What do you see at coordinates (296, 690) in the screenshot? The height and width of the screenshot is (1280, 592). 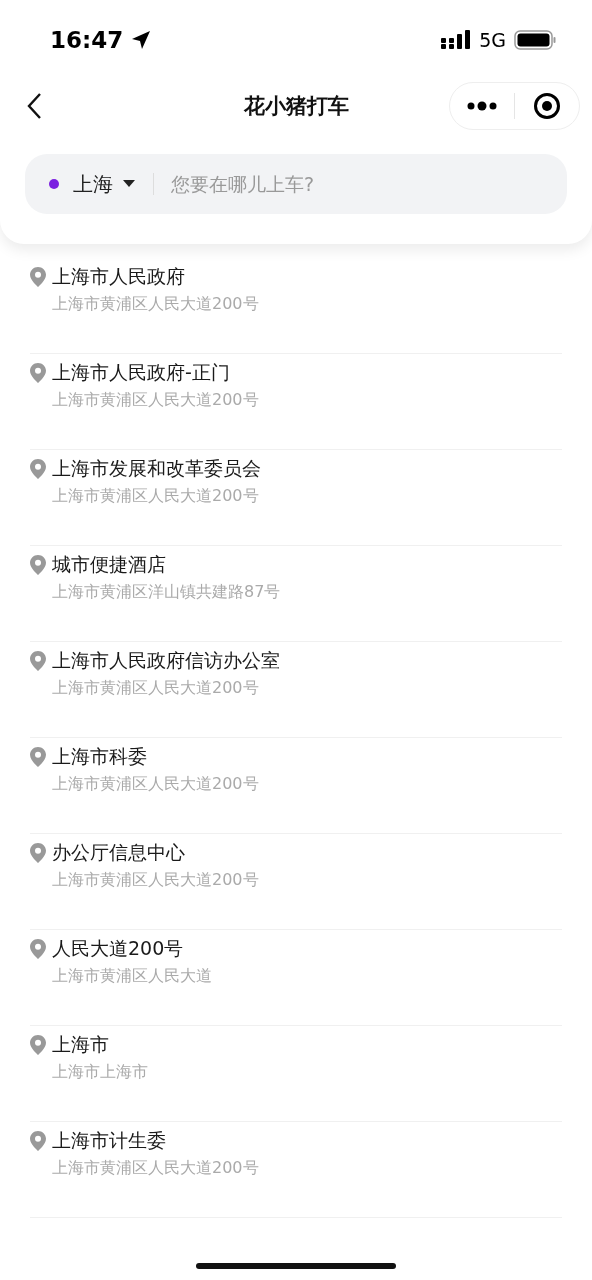 I see `place-item: 上海市人民政府信访办公室 上海市黄浦区人民大道200号` at bounding box center [296, 690].